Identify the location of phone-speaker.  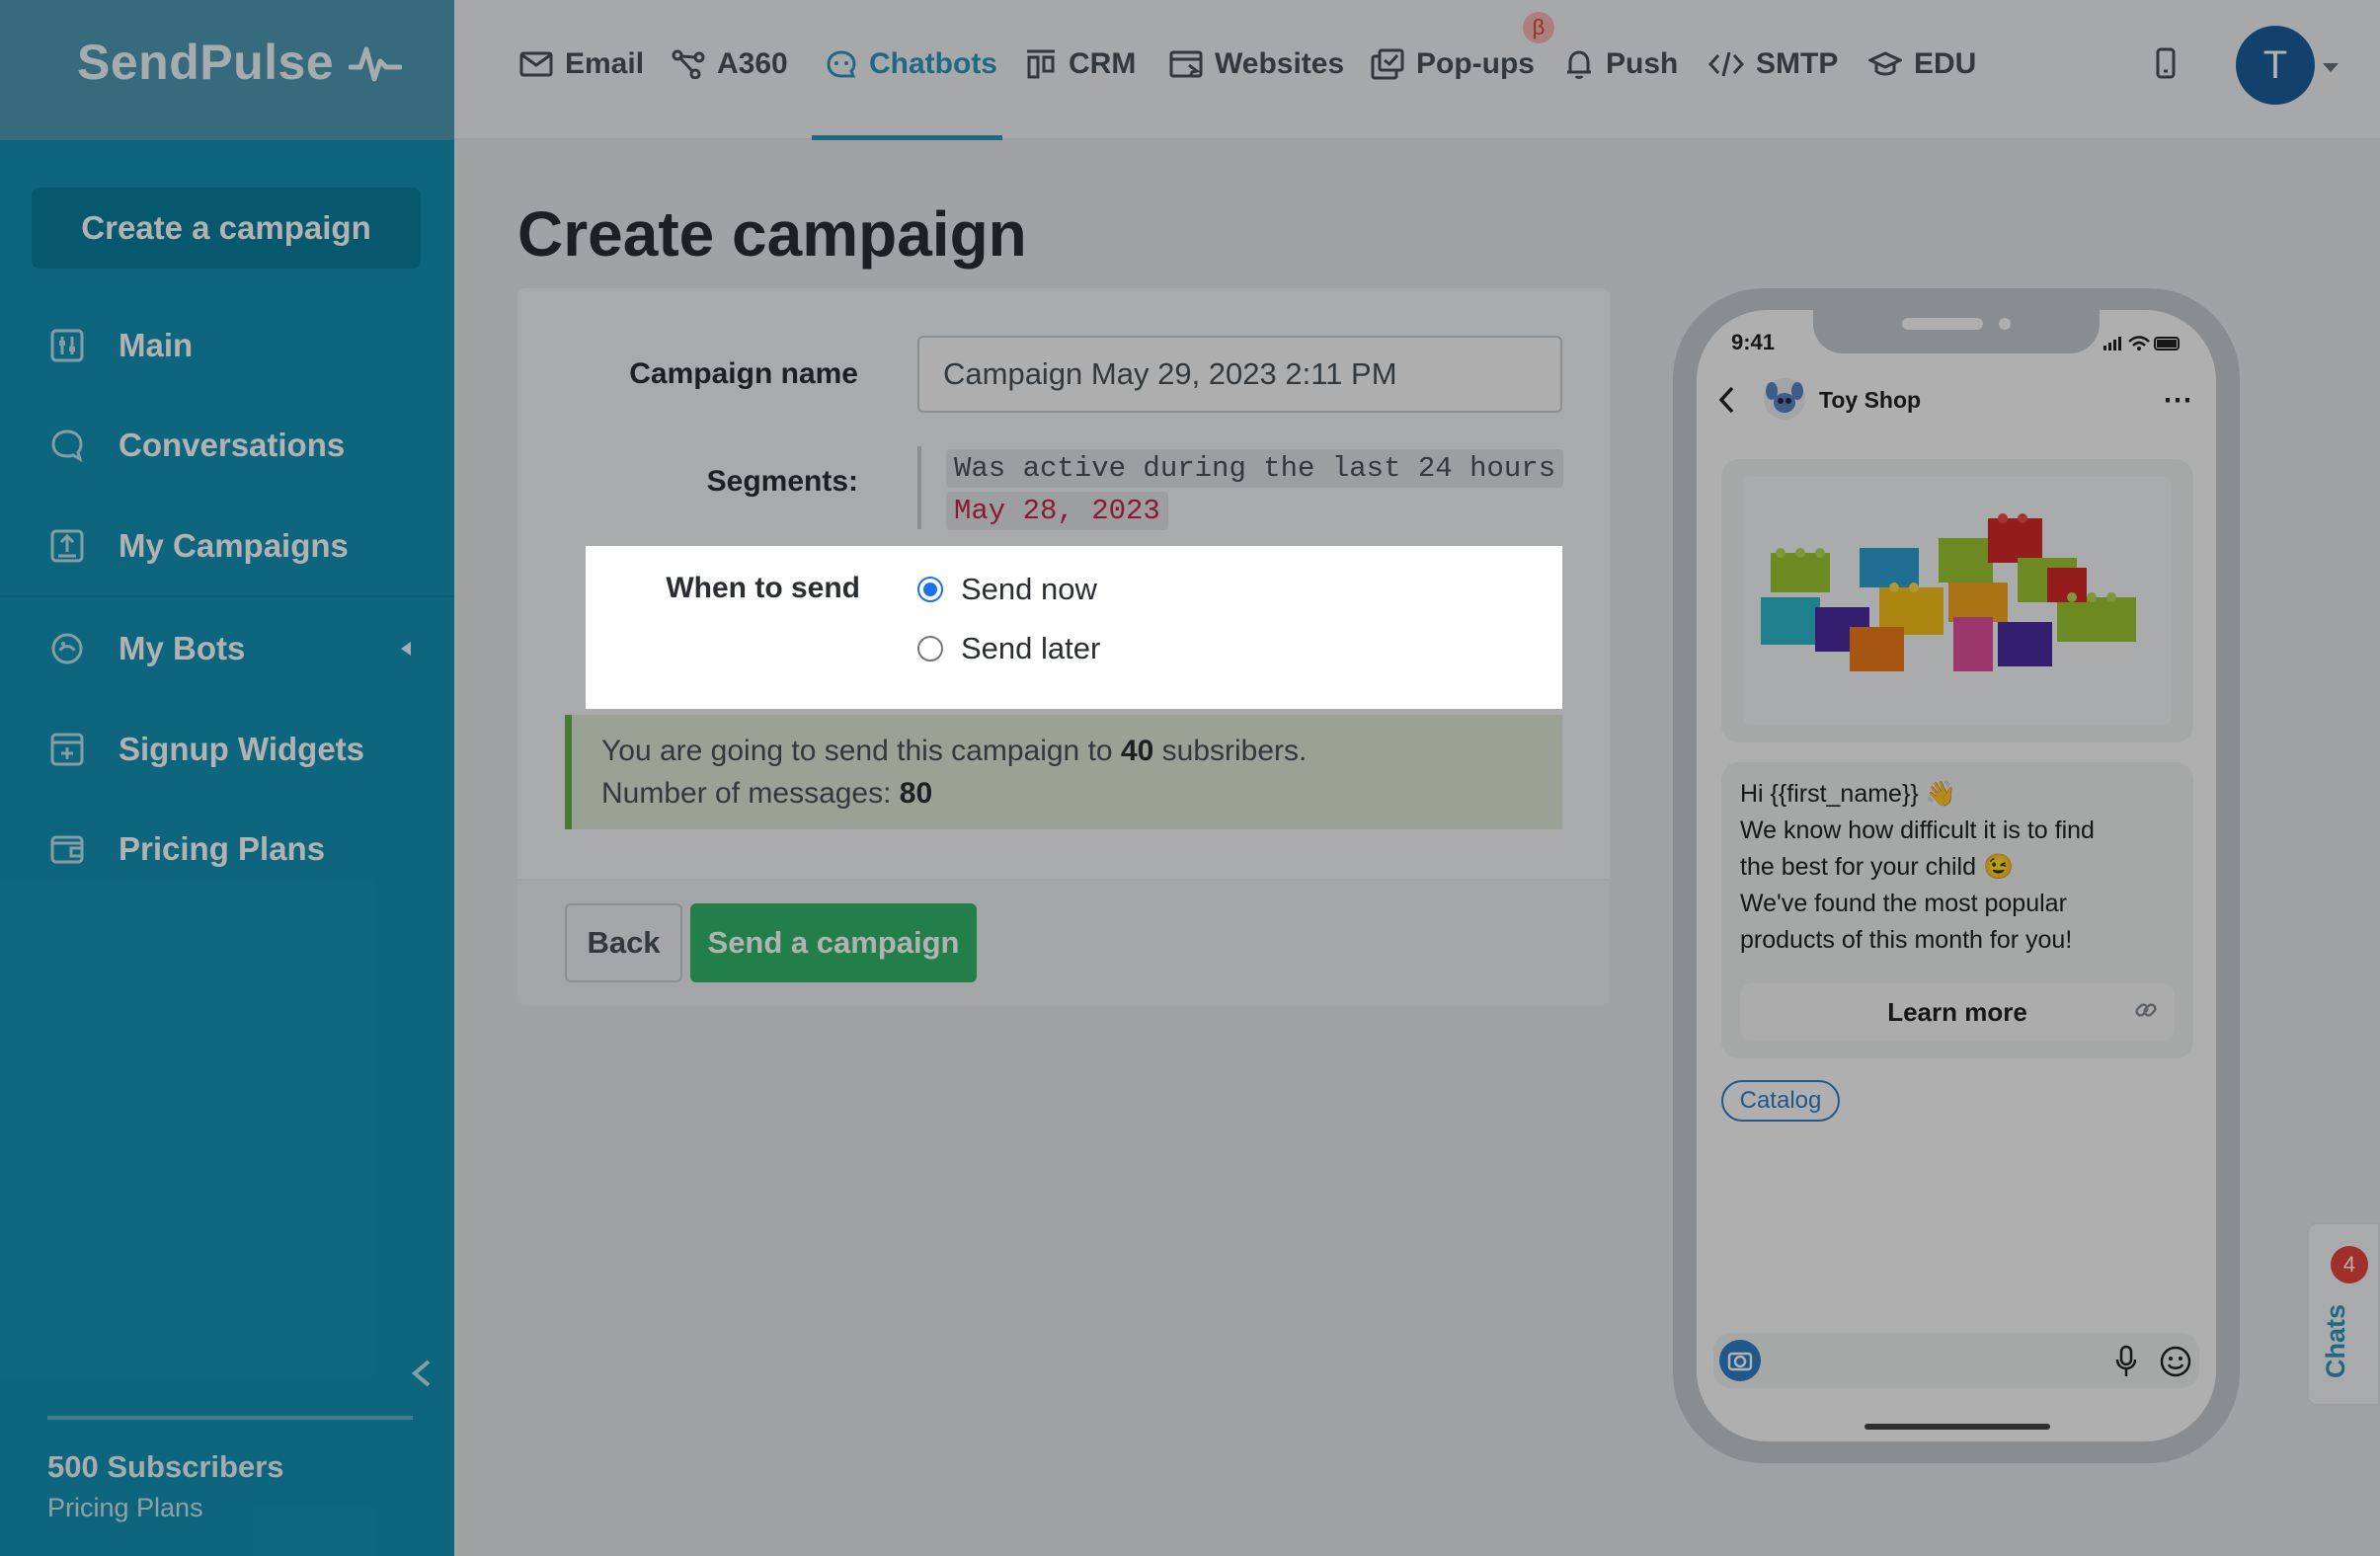
(1942, 324).